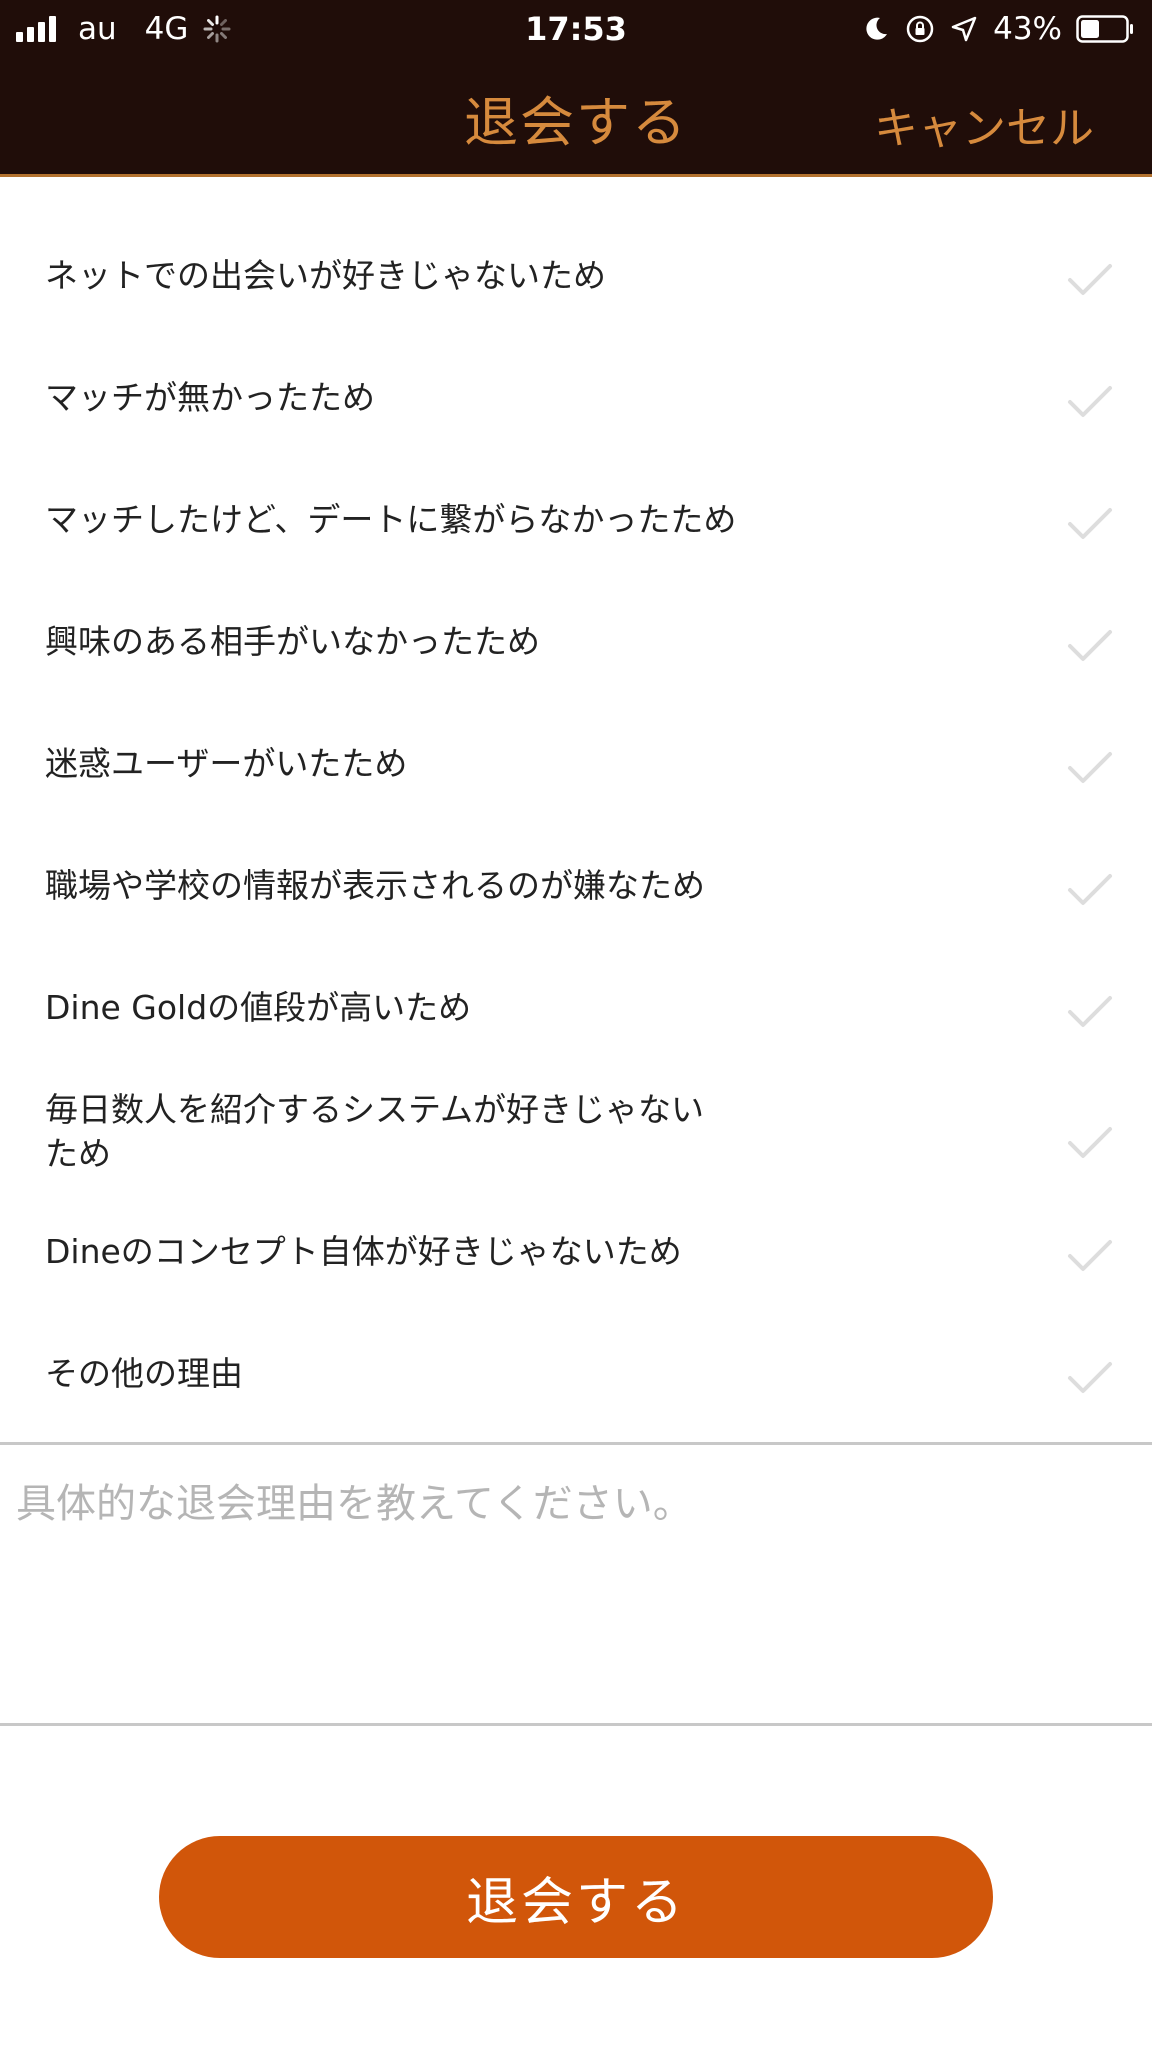 Image resolution: width=1152 pixels, height=2048 pixels. Describe the element at coordinates (258, 1007) in the screenshot. I see `reason-option-label: Dine Goldの値段が高いため` at that location.